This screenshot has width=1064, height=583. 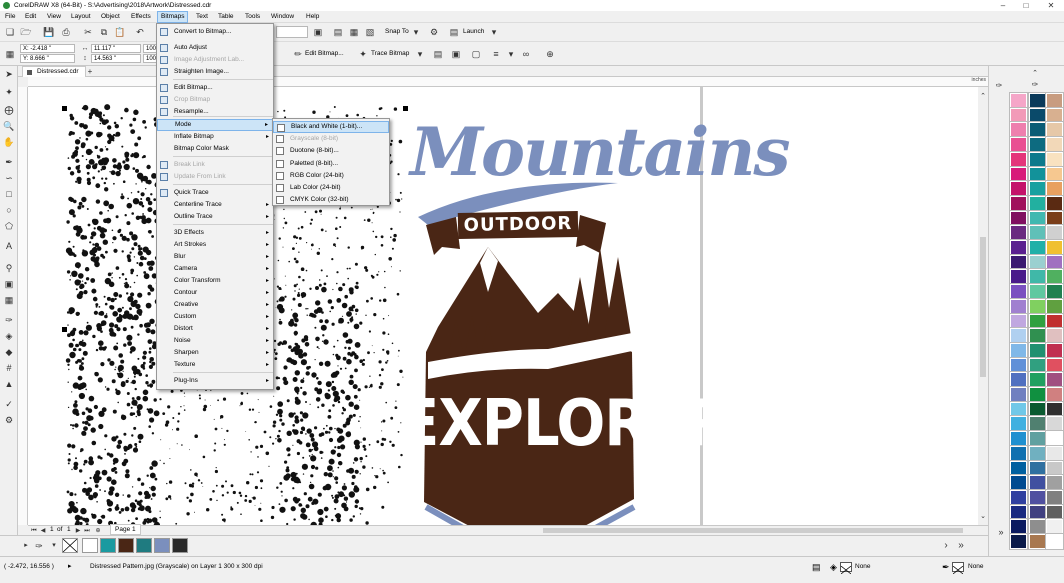 I want to click on pan-tool-icon: ✋, so click(x=9, y=142).